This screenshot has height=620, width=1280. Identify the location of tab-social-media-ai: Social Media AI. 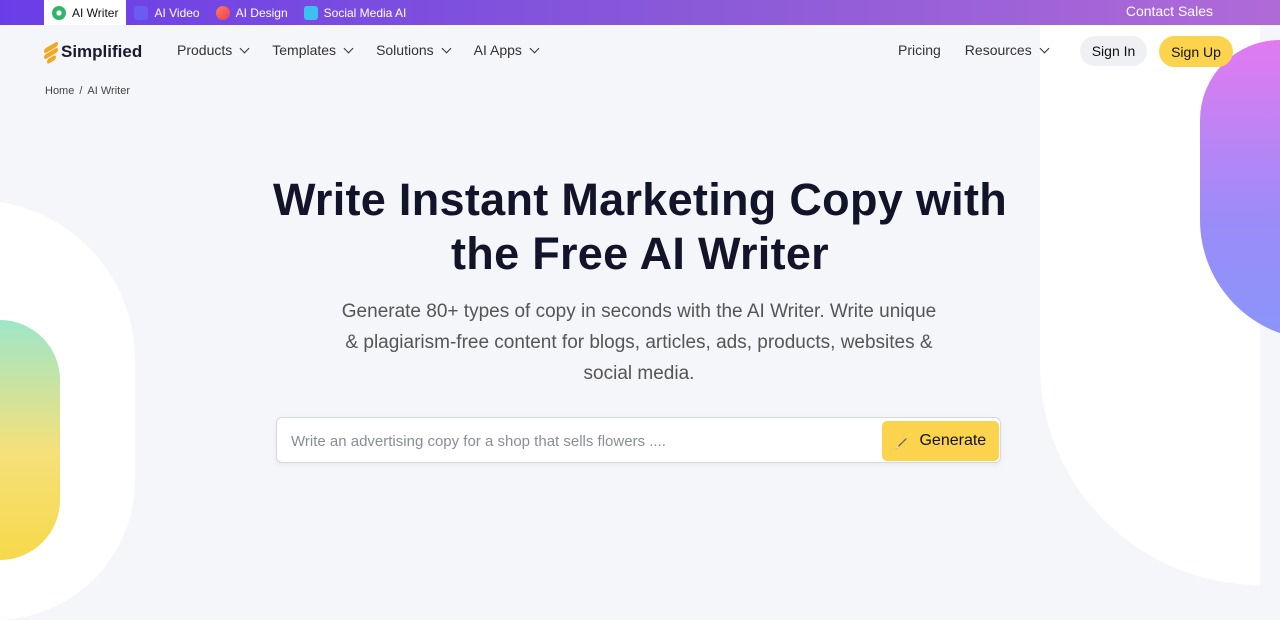
(355, 12).